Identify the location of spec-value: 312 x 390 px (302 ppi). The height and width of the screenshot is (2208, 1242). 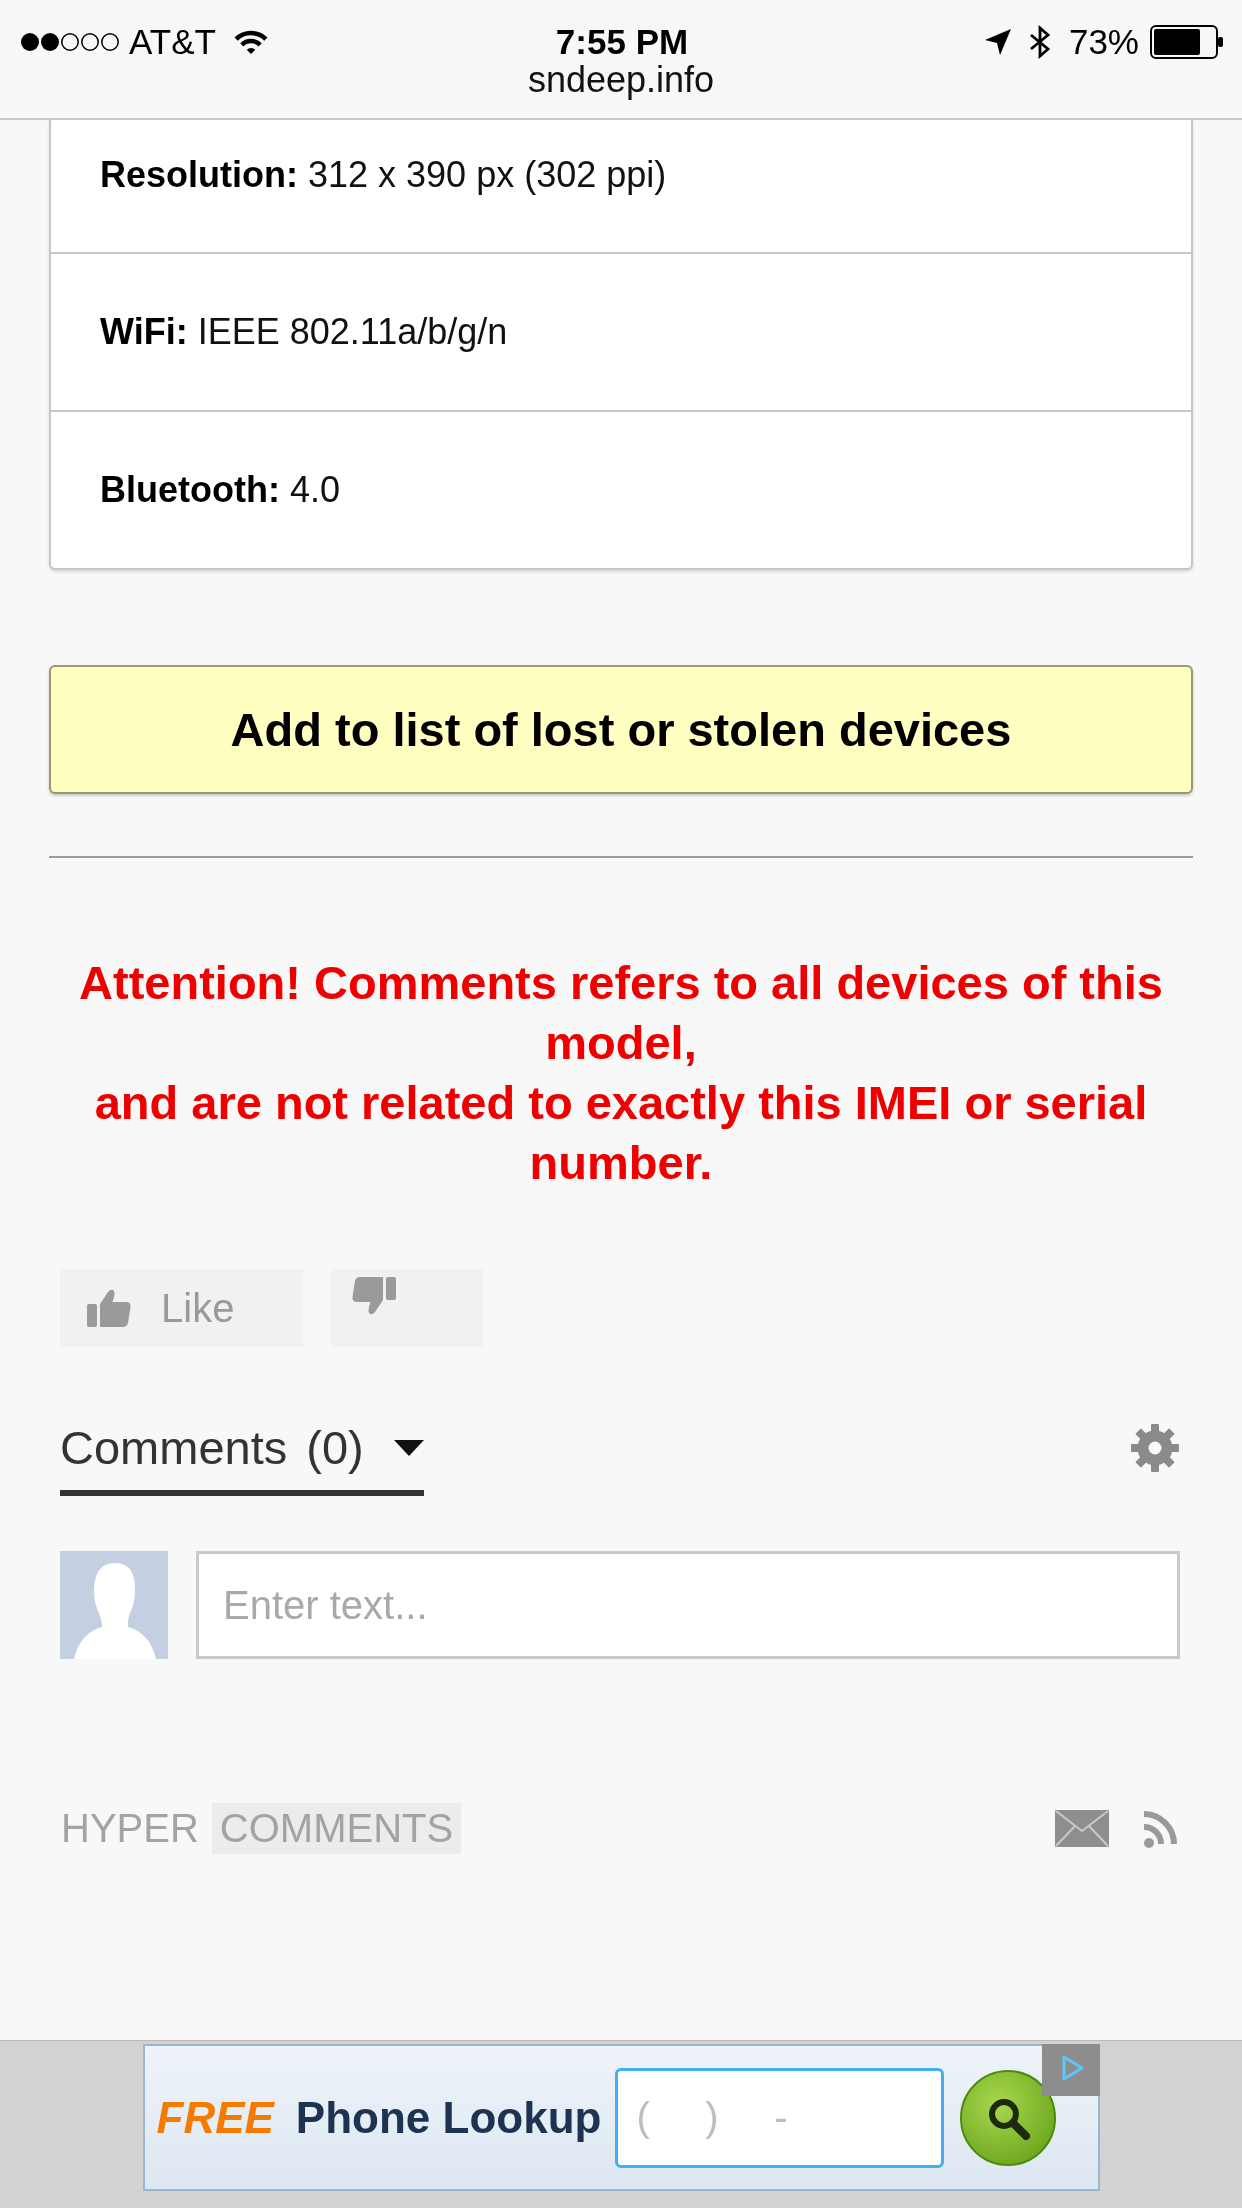
(487, 174).